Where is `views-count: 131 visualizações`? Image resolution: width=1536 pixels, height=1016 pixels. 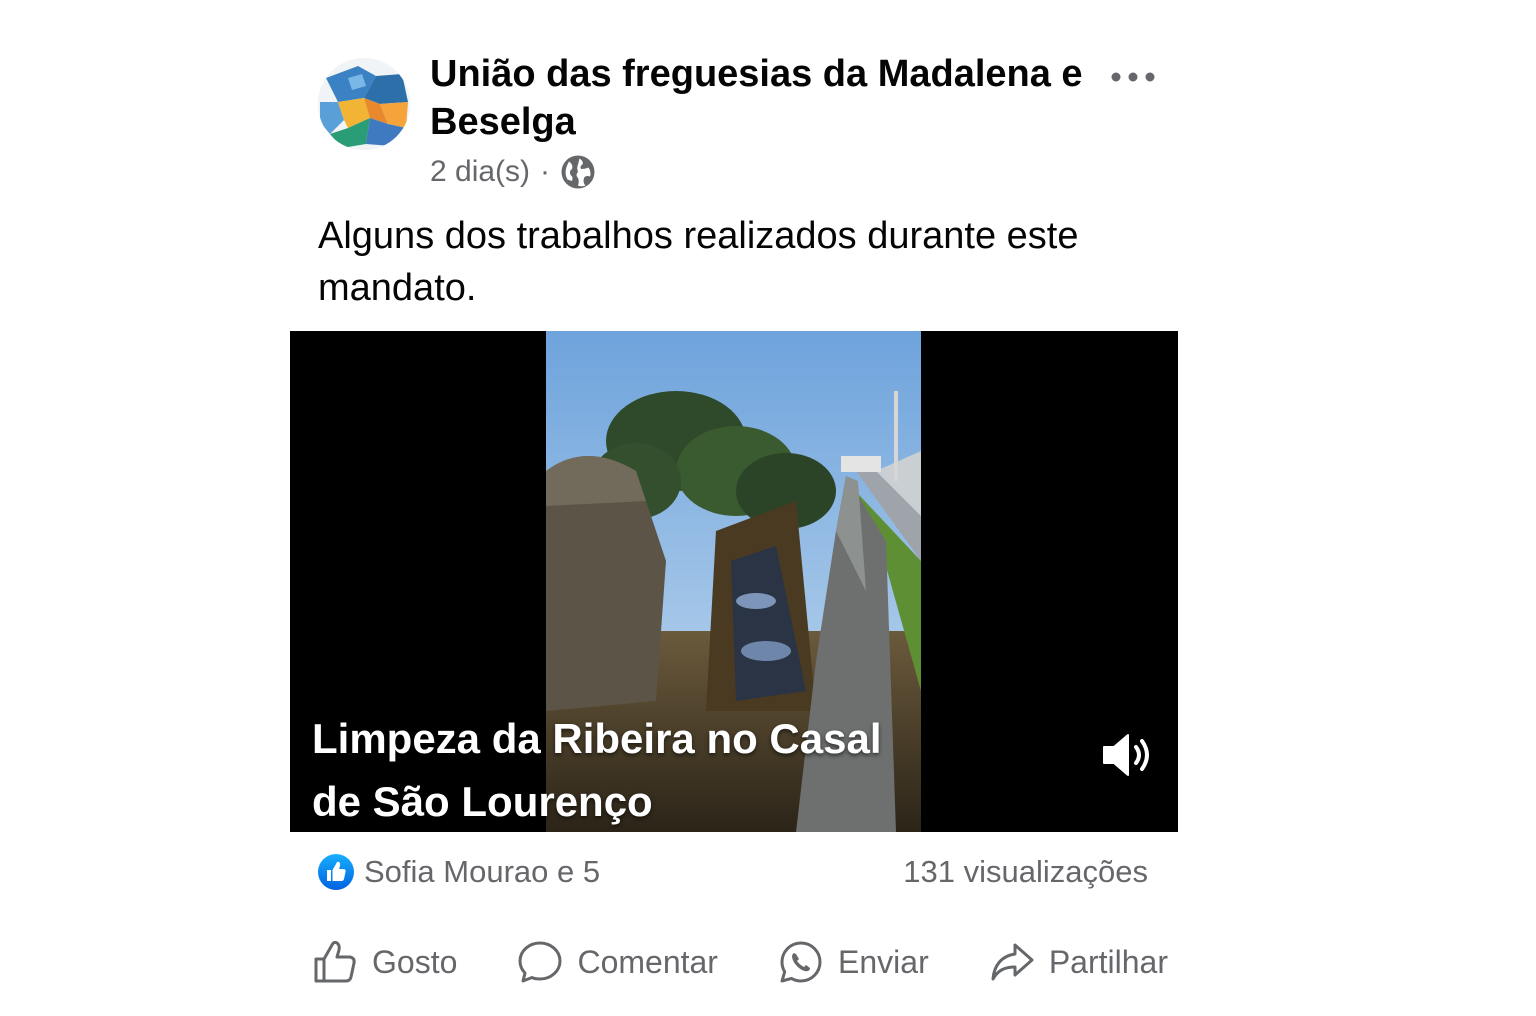 views-count: 131 visualizações is located at coordinates (1025, 872).